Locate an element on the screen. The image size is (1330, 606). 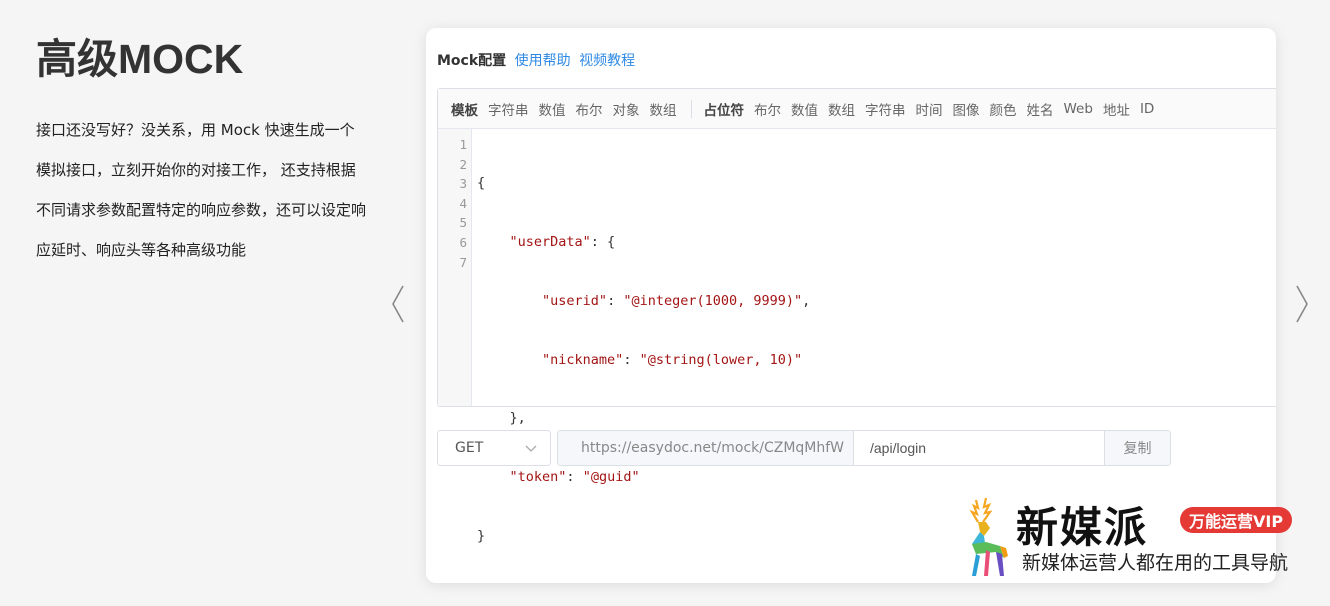
line-number: 4 is located at coordinates (463, 203).